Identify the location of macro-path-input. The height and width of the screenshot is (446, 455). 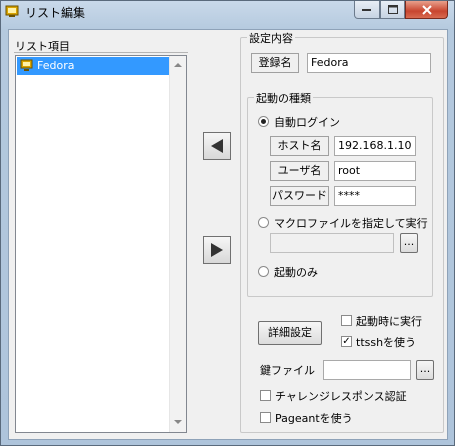
(332, 243).